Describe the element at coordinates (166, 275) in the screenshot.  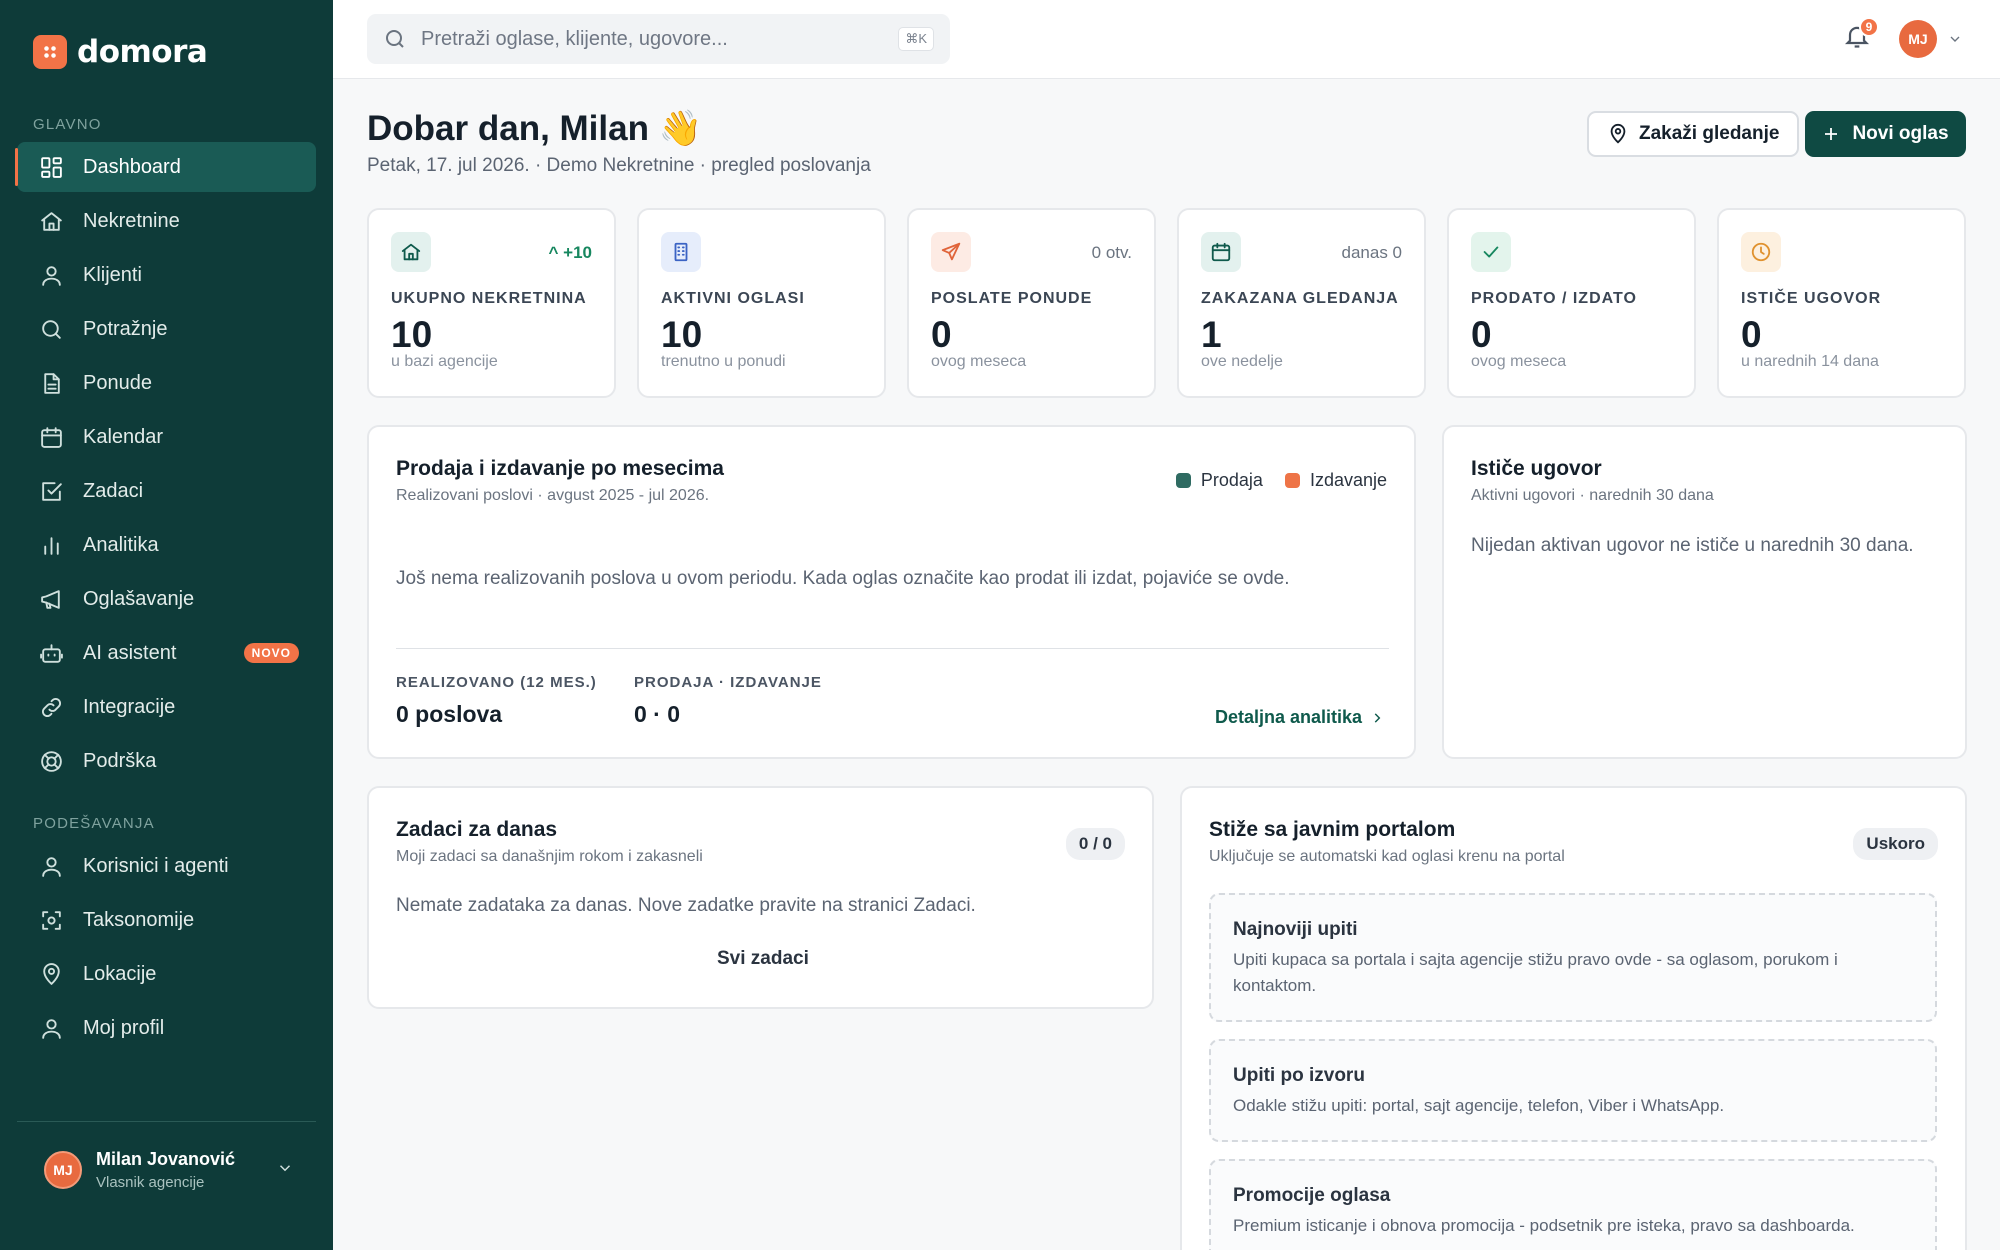
I see `sidebar-item-klijenti: Klijenti` at that location.